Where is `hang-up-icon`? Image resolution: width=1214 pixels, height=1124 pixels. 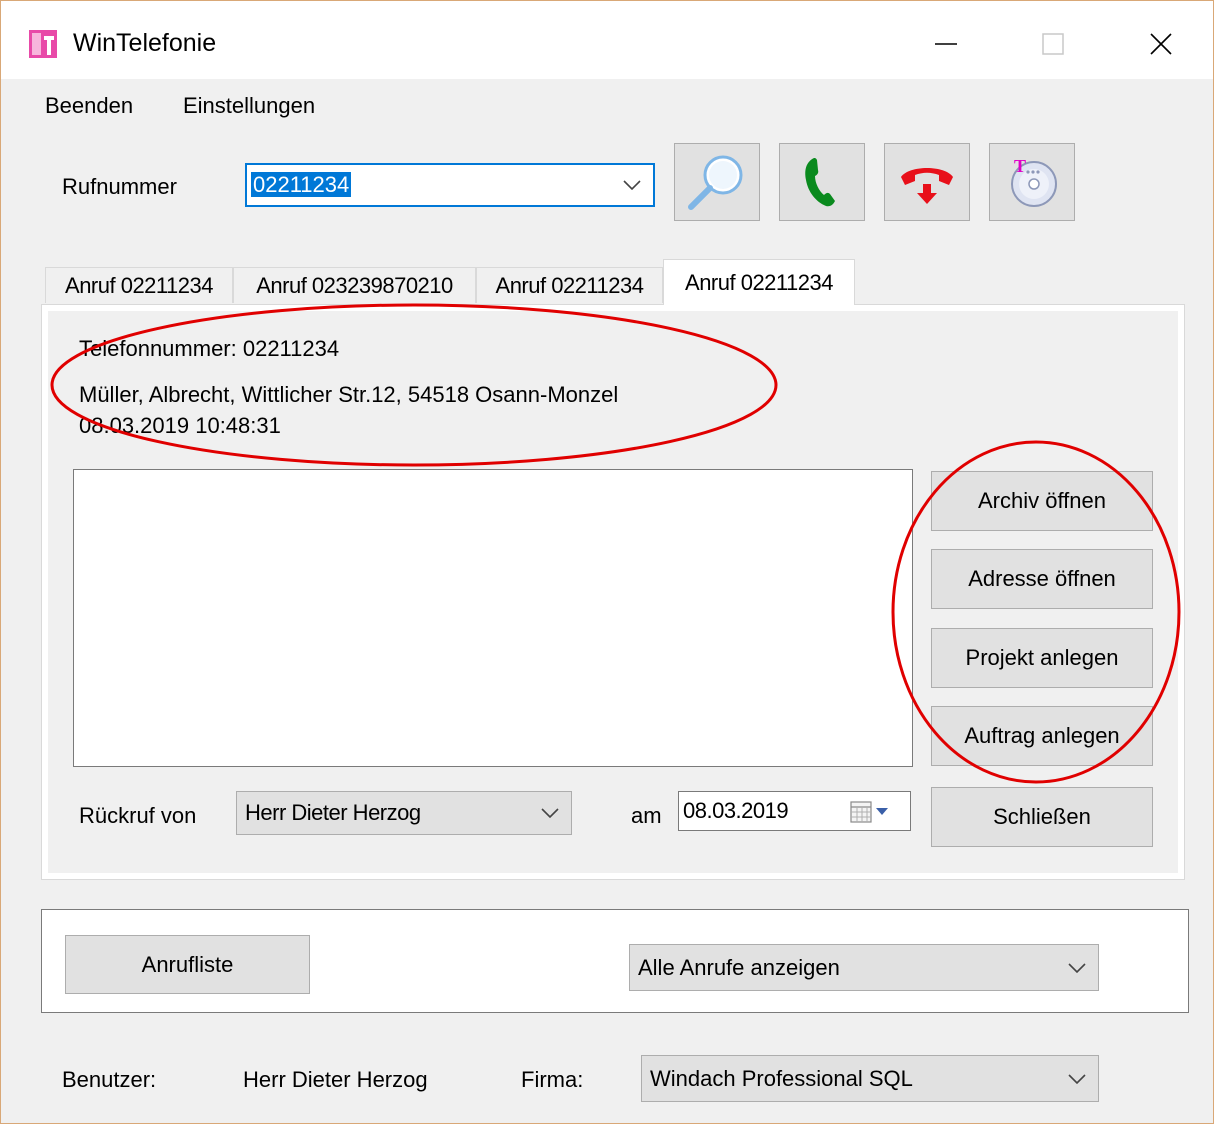 hang-up-icon is located at coordinates (927, 186).